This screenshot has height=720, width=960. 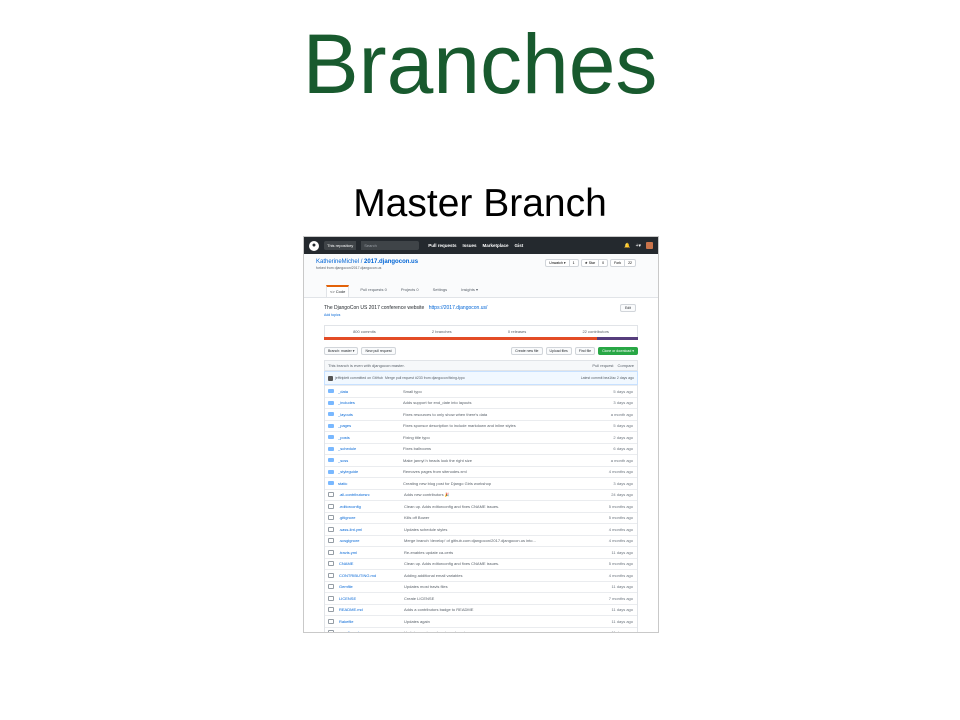 What do you see at coordinates (330, 378) in the screenshot?
I see `committer-avatar` at bounding box center [330, 378].